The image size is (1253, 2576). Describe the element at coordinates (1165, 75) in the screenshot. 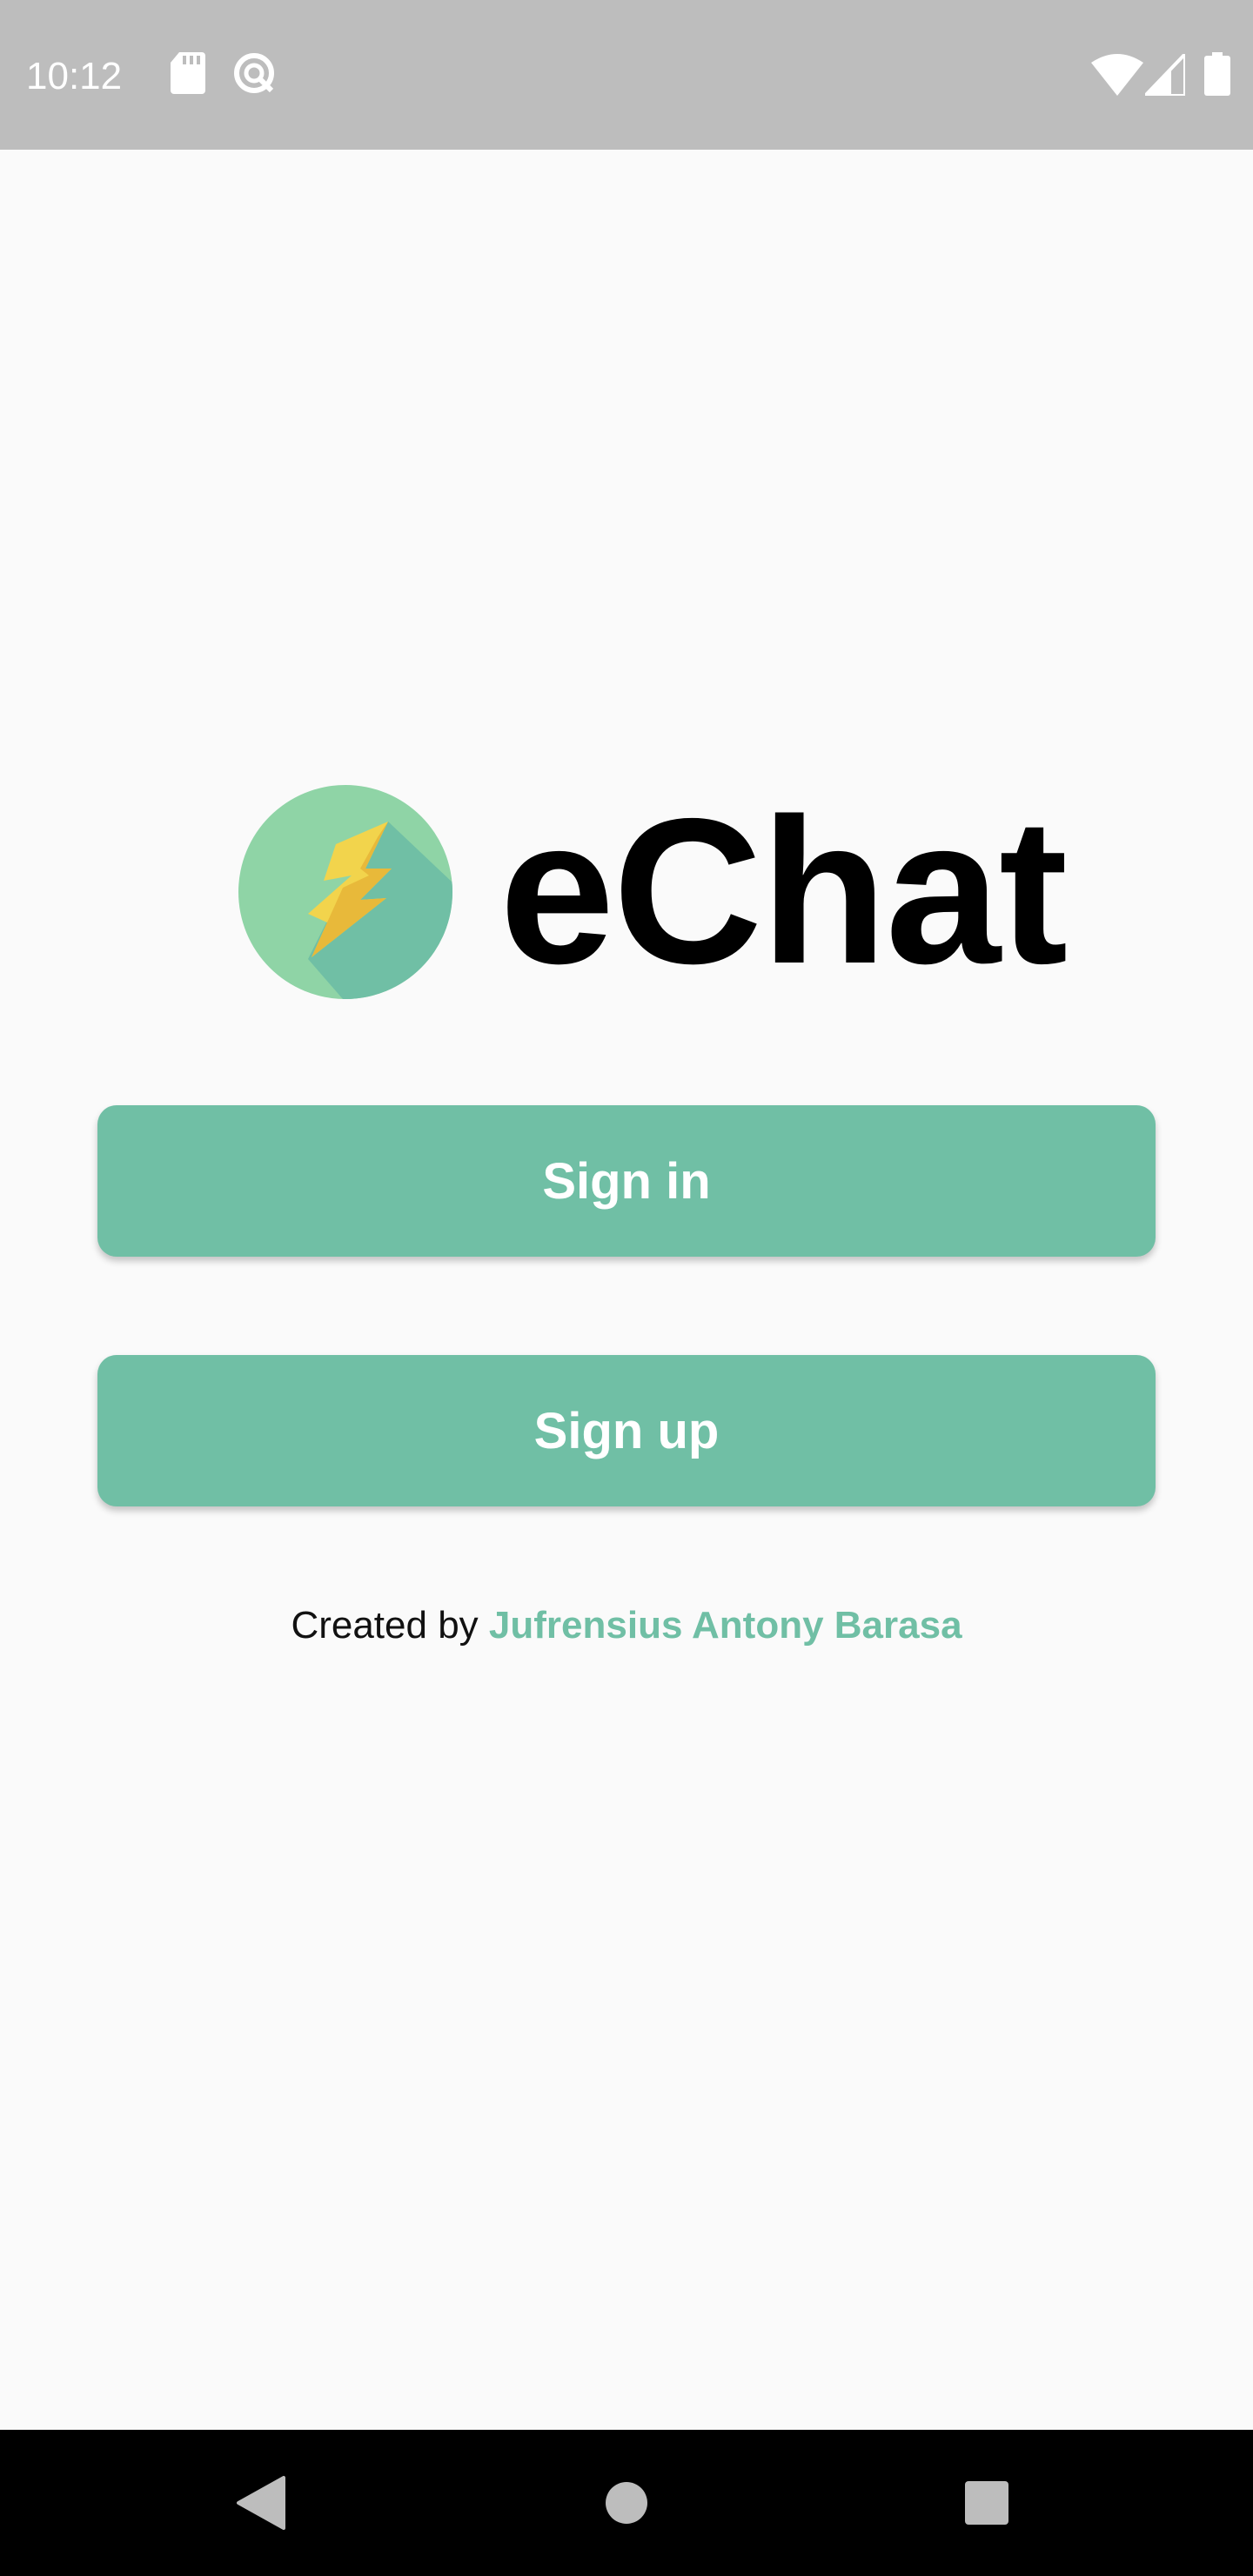

I see `cell-signal-icon` at that location.